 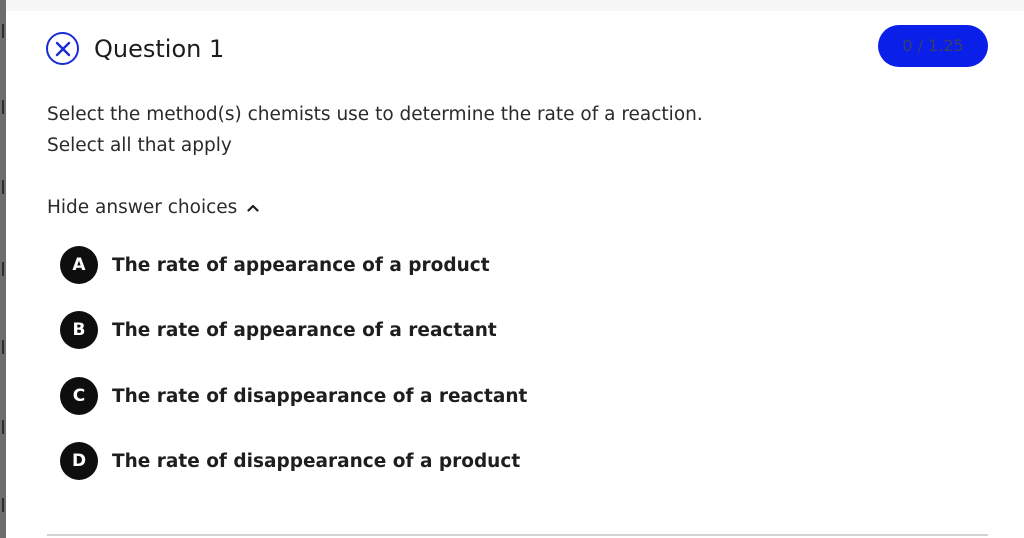 What do you see at coordinates (79, 330) in the screenshot?
I see `choice-letter-badge: B` at bounding box center [79, 330].